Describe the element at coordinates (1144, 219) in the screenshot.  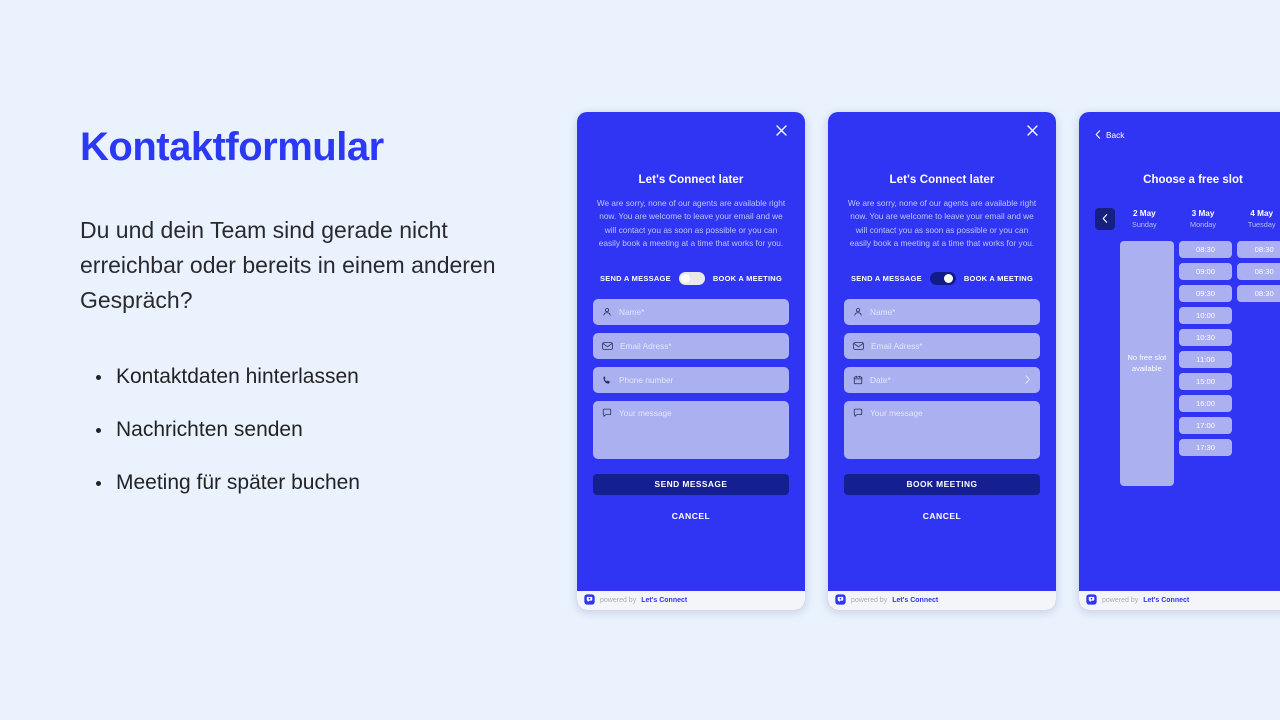
I see `day-column: 2 May Sunday` at that location.